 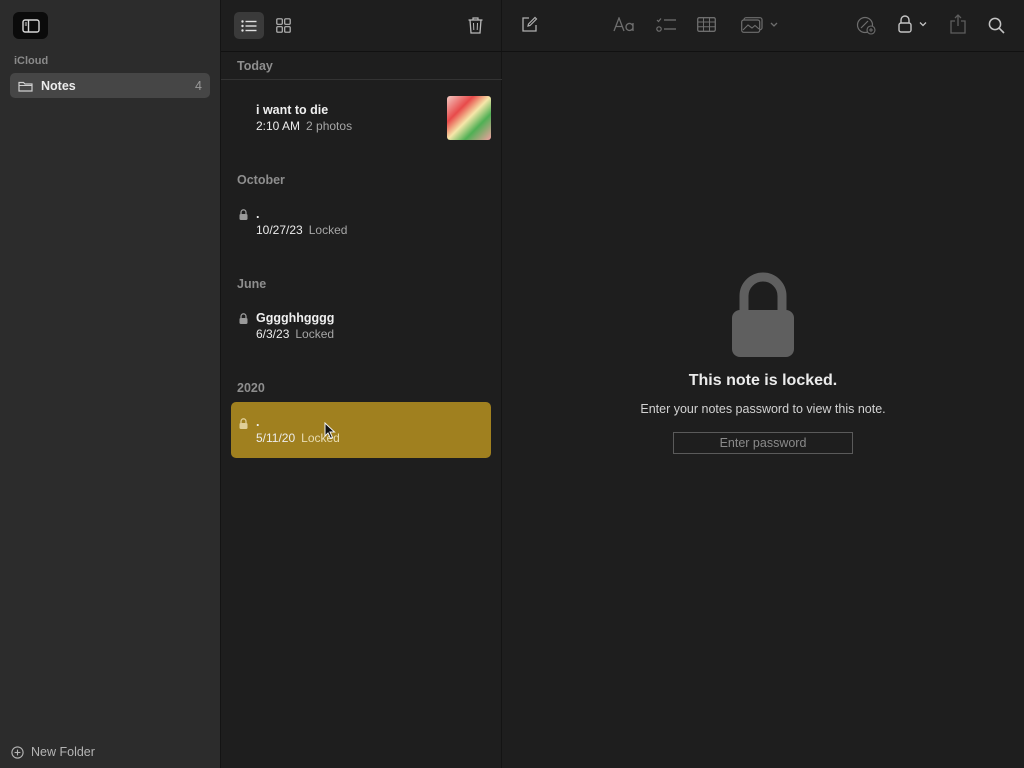 I want to click on sidebar-toggle-button, so click(x=30, y=25).